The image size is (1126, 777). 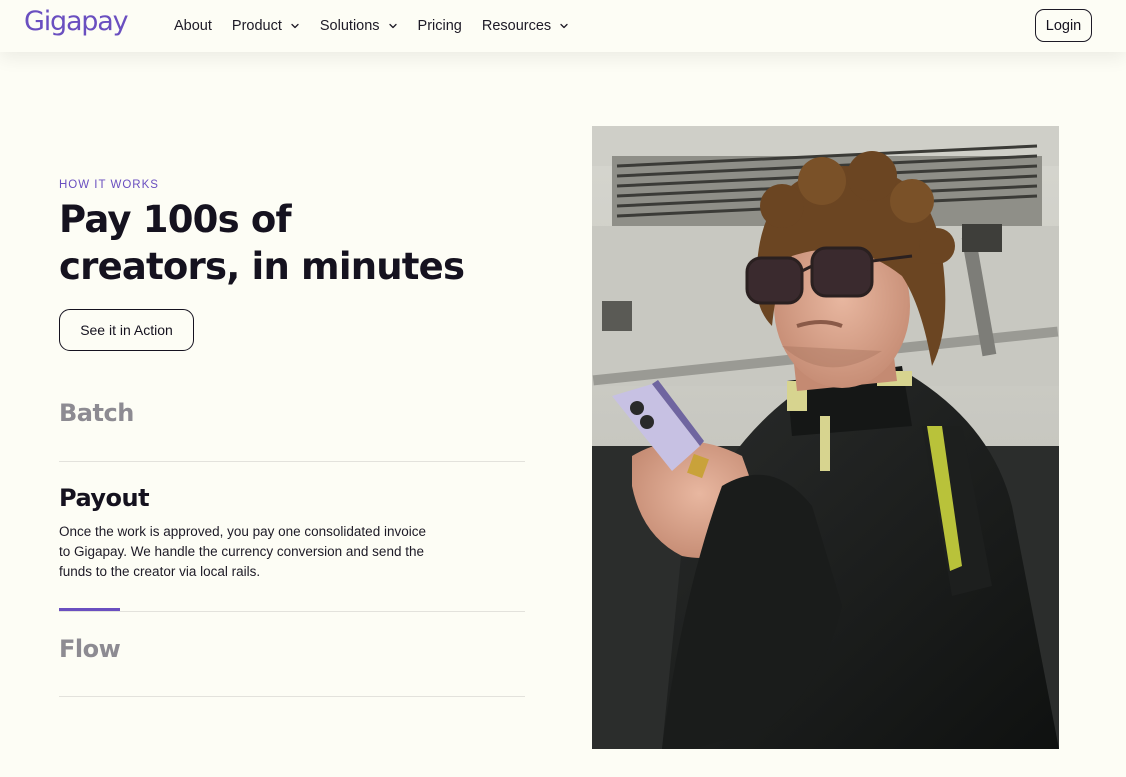 I want to click on step-progress-bar, so click(x=89, y=609).